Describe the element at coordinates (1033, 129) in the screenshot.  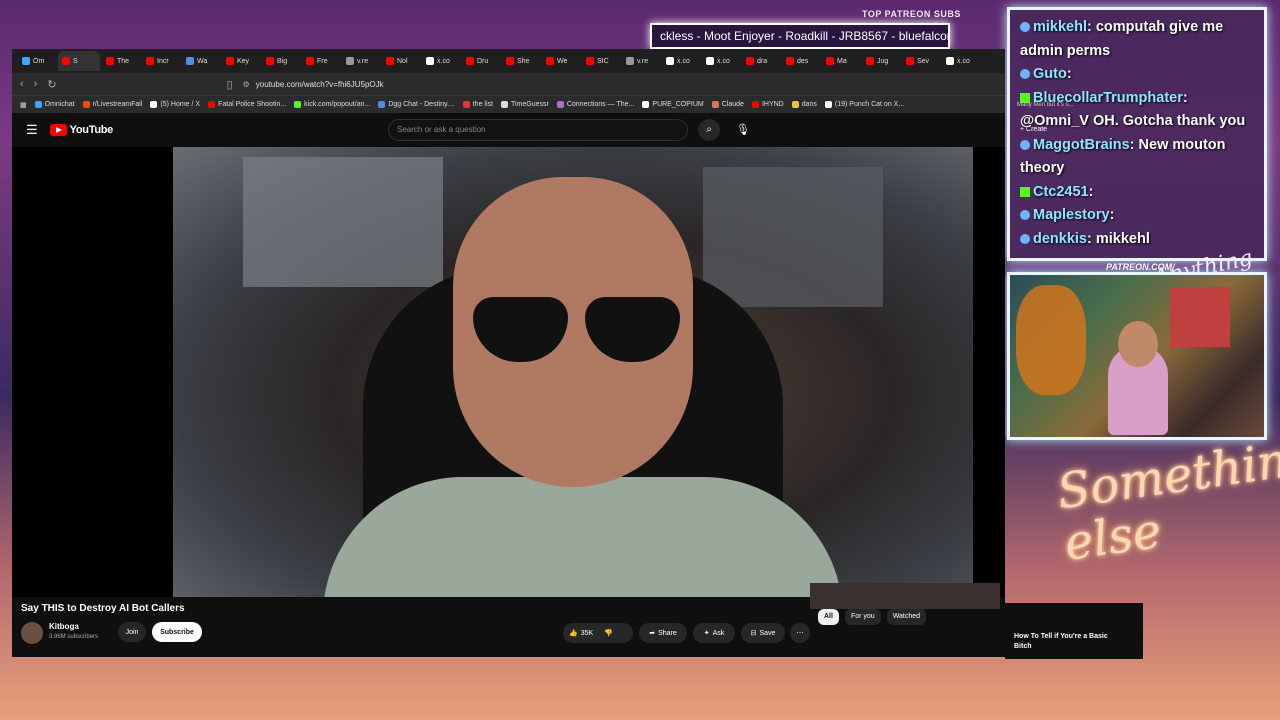
I see `create-button: + Create` at that location.